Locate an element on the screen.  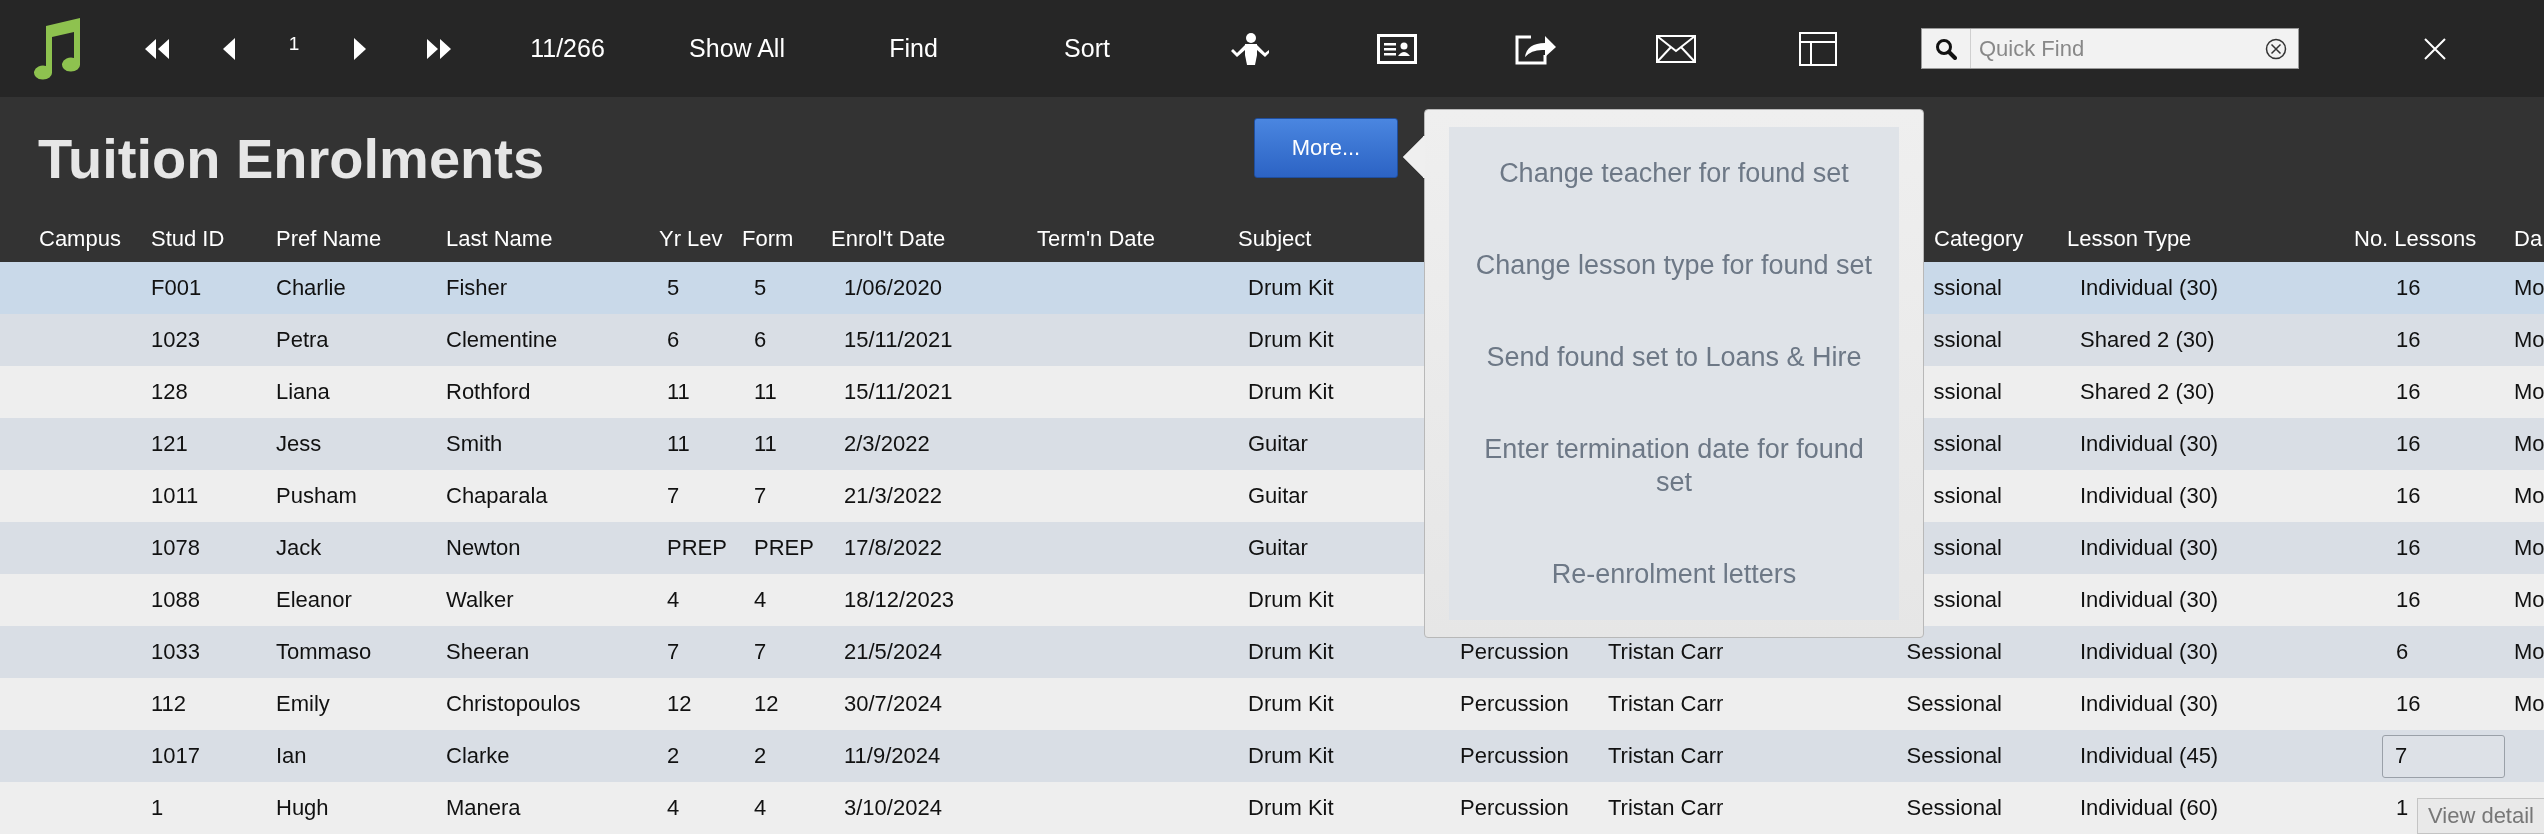
table-cell: Walker is located at coordinates (480, 599).